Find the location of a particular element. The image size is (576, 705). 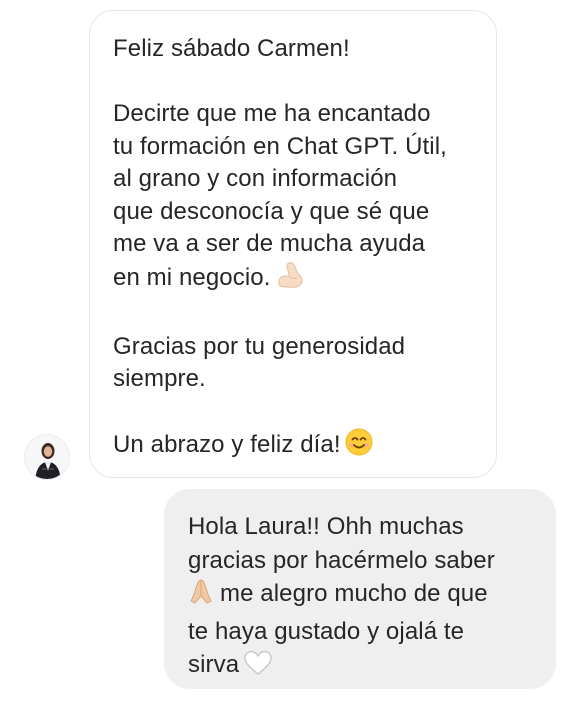

message-line: tu formación en Chat GPT. Útil, is located at coordinates (280, 146).